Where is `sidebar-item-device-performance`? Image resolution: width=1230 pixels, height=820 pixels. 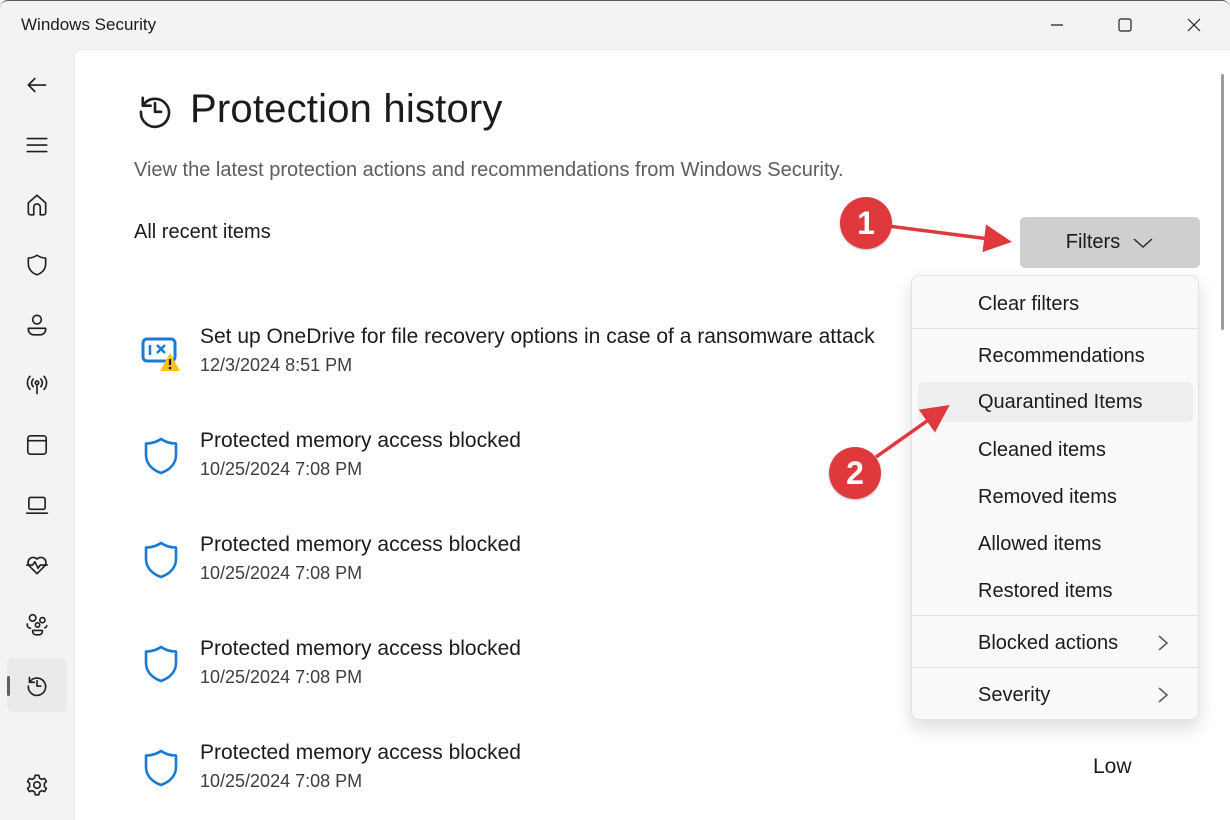
sidebar-item-device-performance is located at coordinates (37, 565).